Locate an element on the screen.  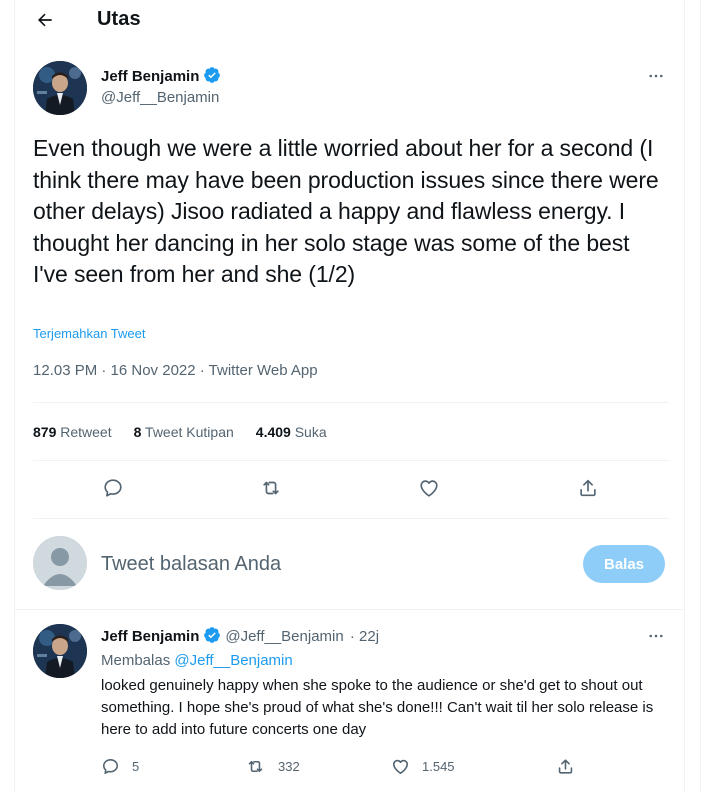
reply-button: 5 is located at coordinates (120, 766).